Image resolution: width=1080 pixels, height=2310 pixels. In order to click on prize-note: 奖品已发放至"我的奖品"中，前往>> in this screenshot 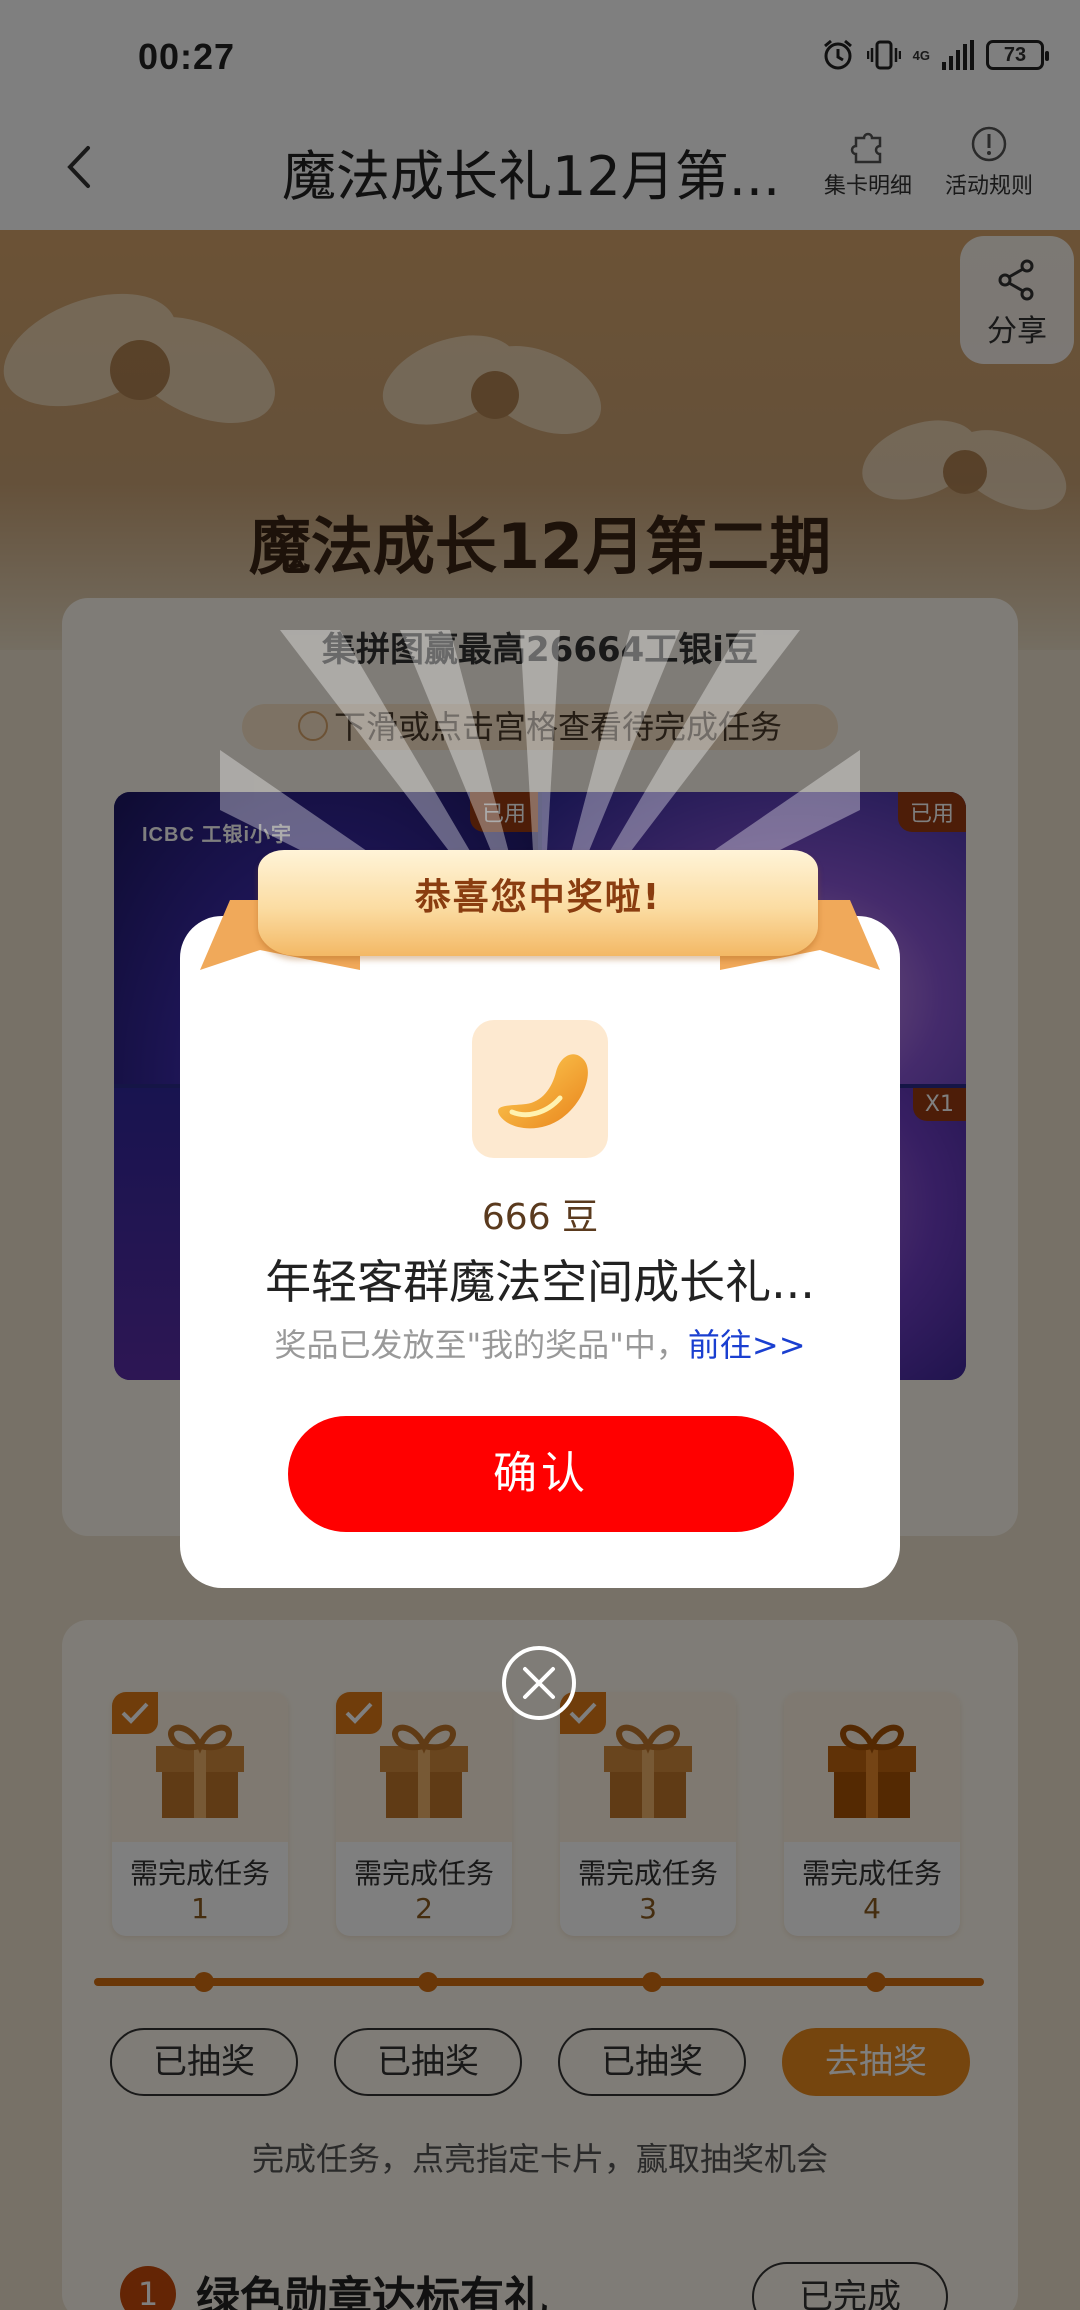, I will do `click(540, 1343)`.